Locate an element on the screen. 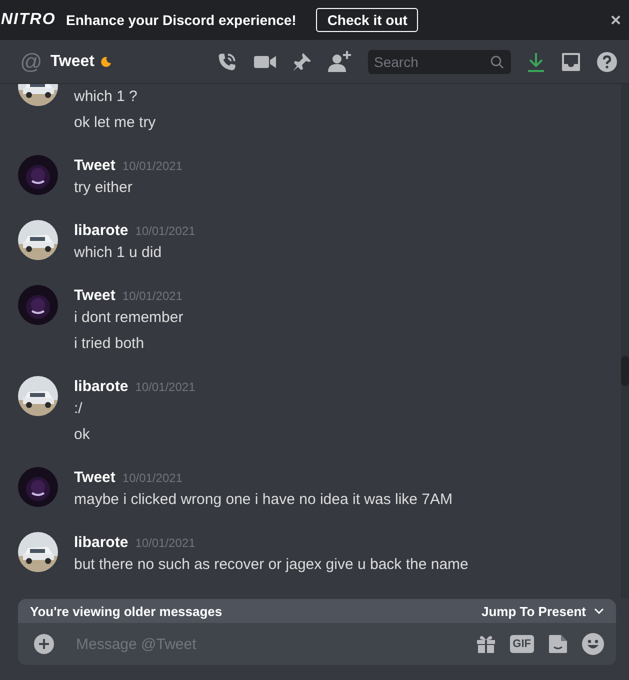  scrollbar-thumb is located at coordinates (625, 371).